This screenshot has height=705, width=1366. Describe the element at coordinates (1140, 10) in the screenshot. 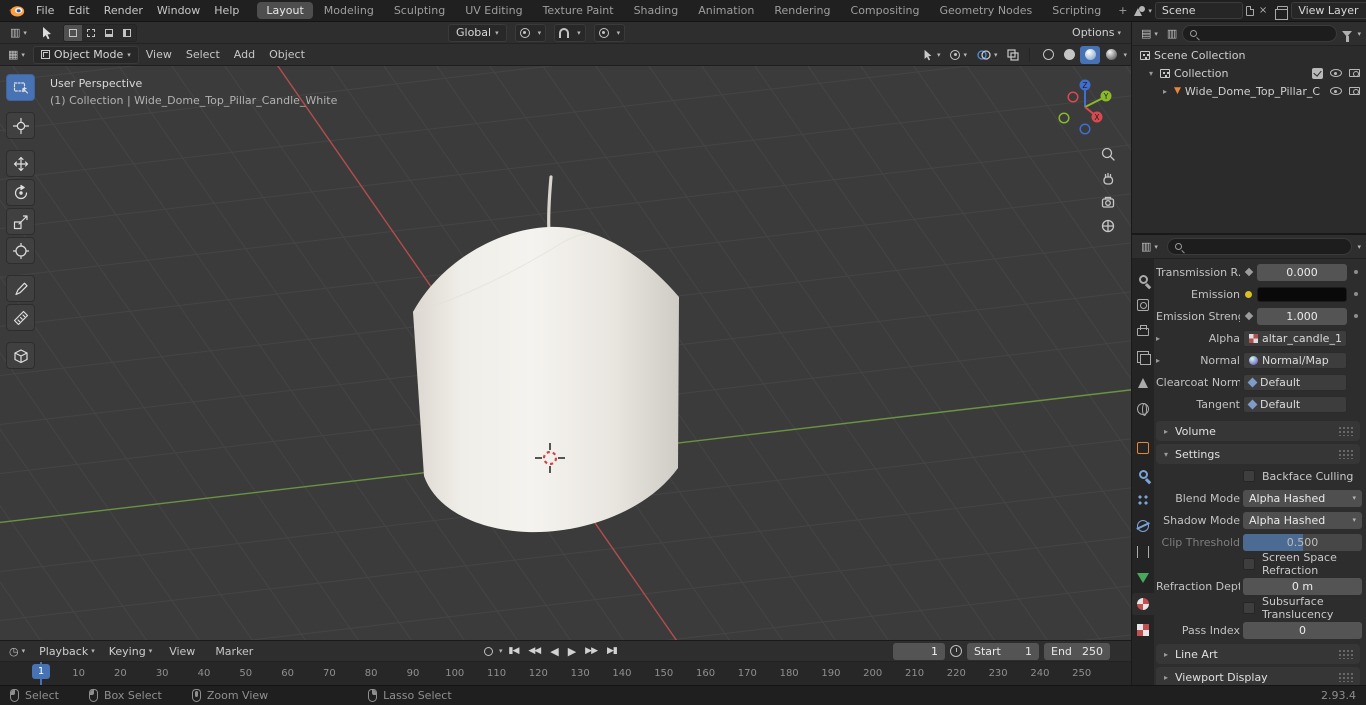

I see `scene-icon` at that location.